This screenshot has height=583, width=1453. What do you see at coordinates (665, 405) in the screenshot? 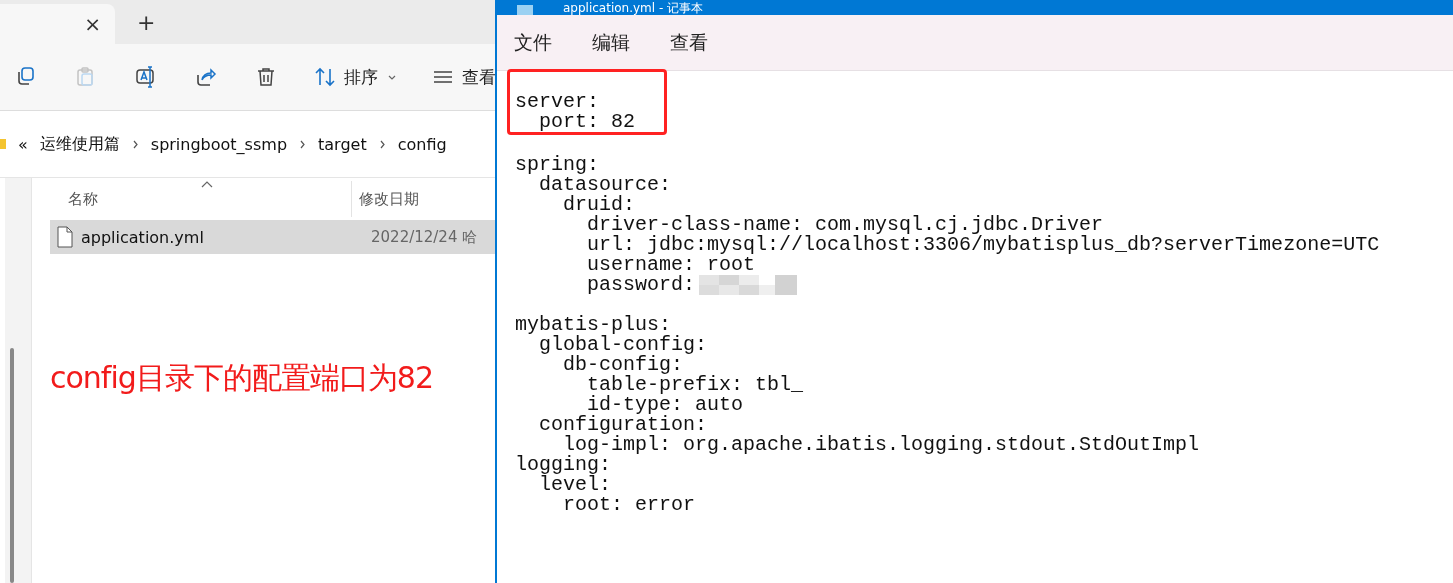
I see `code-line: id-type: auto` at bounding box center [665, 405].